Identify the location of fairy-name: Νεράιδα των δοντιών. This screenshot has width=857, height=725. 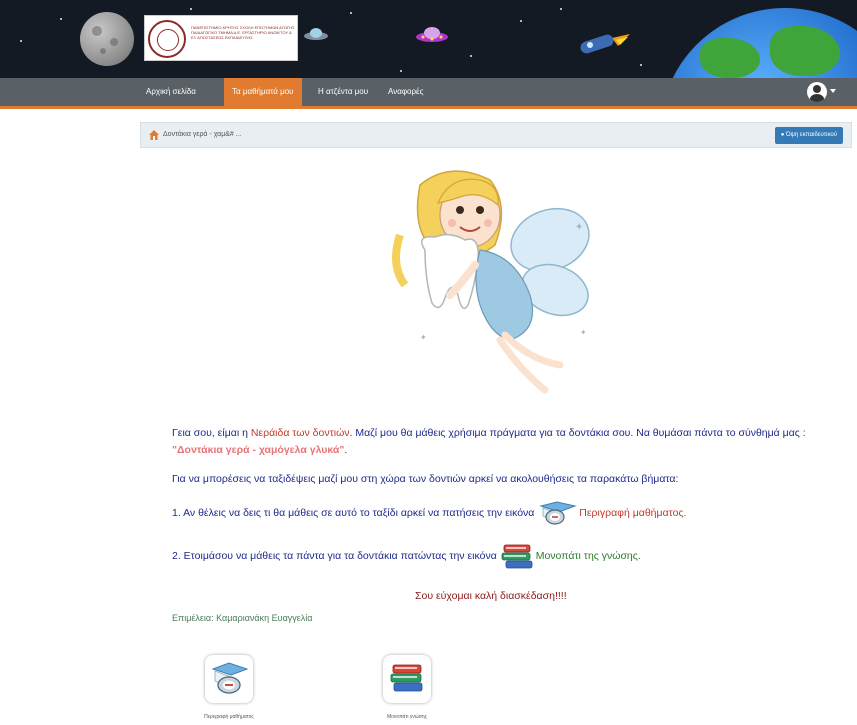
(300, 433).